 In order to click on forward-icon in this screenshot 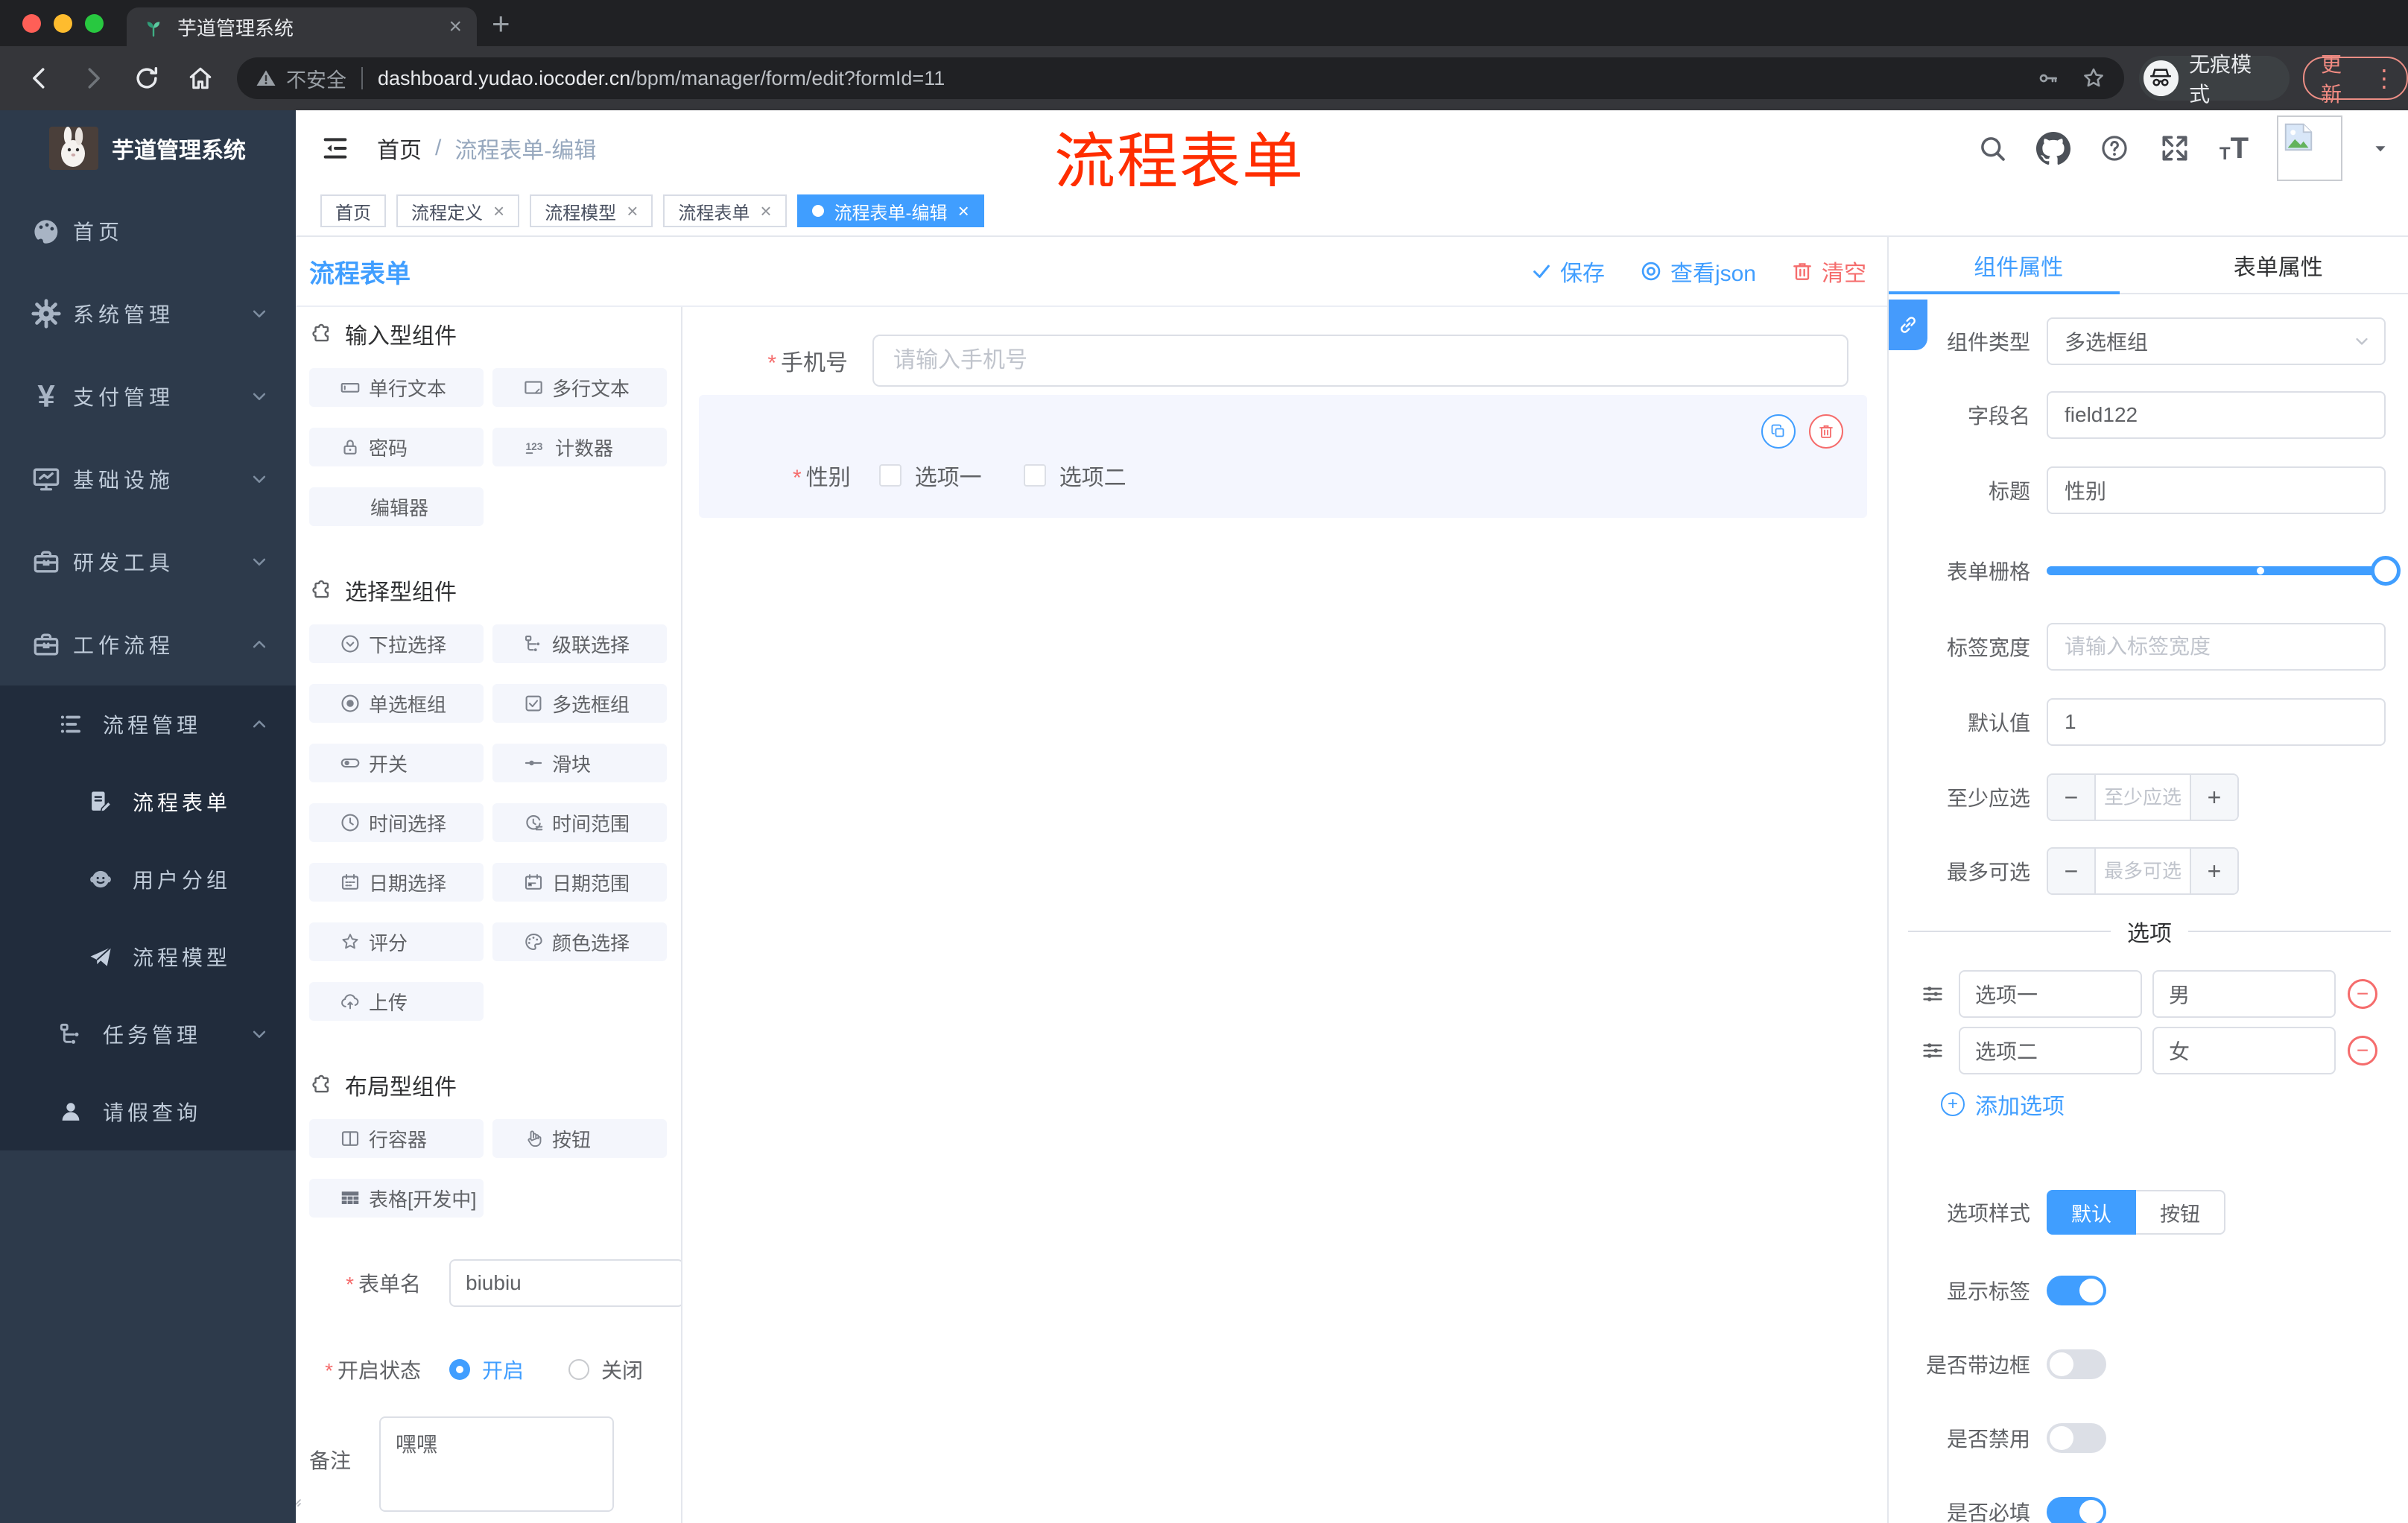, I will do `click(93, 78)`.